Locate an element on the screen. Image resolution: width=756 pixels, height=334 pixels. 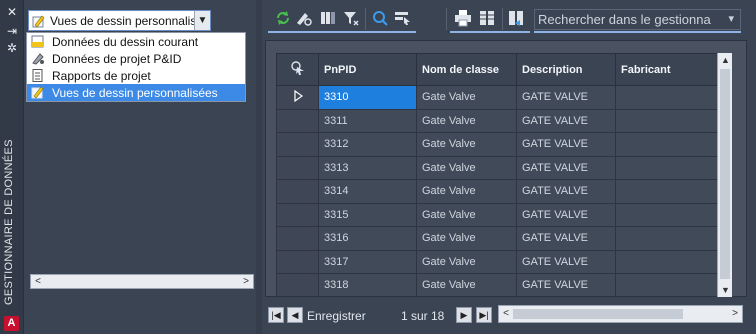
tree-horizontal-scrollbar: < > is located at coordinates (142, 281).